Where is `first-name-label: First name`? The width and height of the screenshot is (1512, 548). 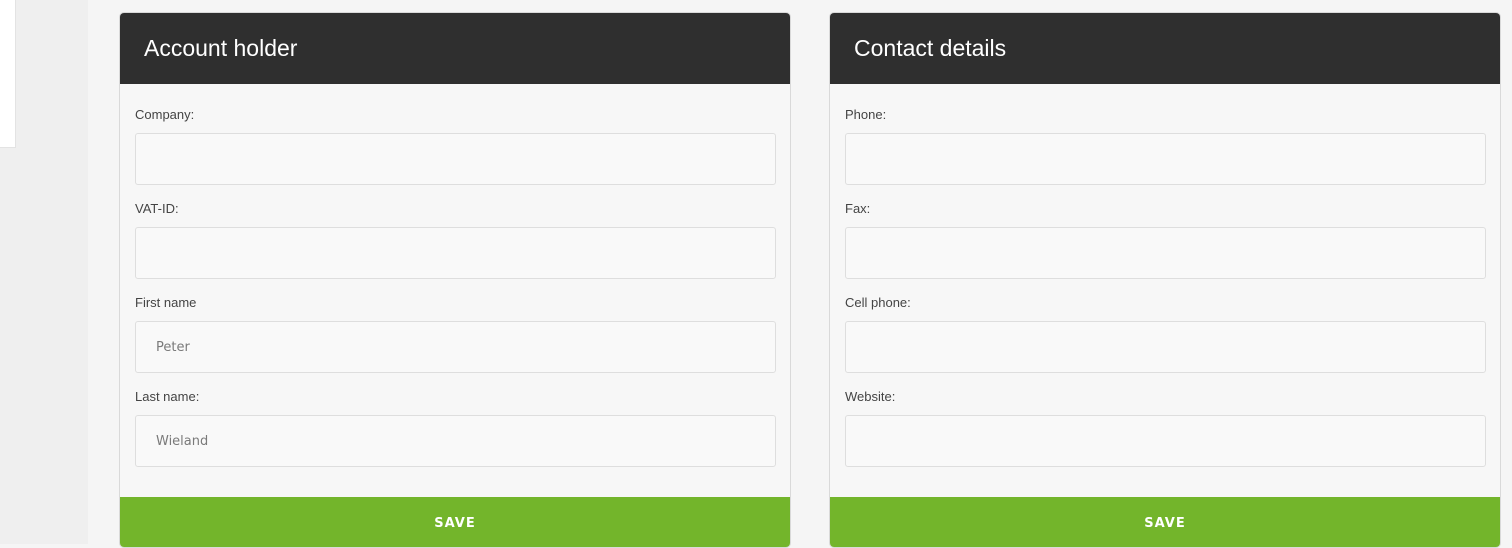
first-name-label: First name is located at coordinates (166, 302).